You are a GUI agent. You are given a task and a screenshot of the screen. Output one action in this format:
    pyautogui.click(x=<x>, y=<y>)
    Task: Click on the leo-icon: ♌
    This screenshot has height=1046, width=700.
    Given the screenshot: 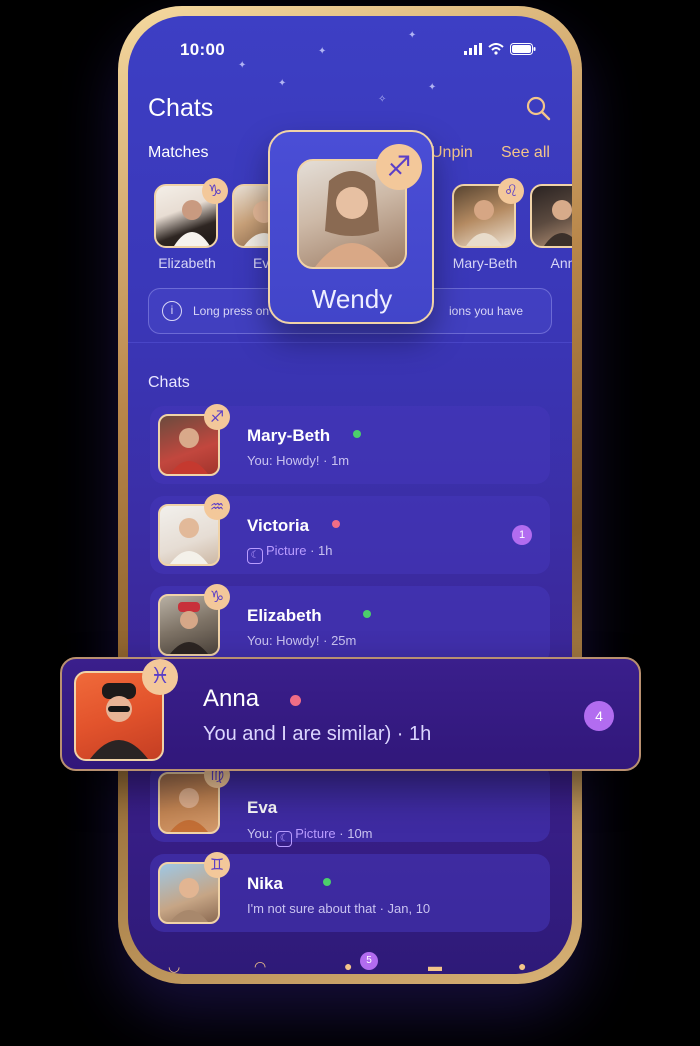 What is the action you would take?
    pyautogui.click(x=511, y=191)
    